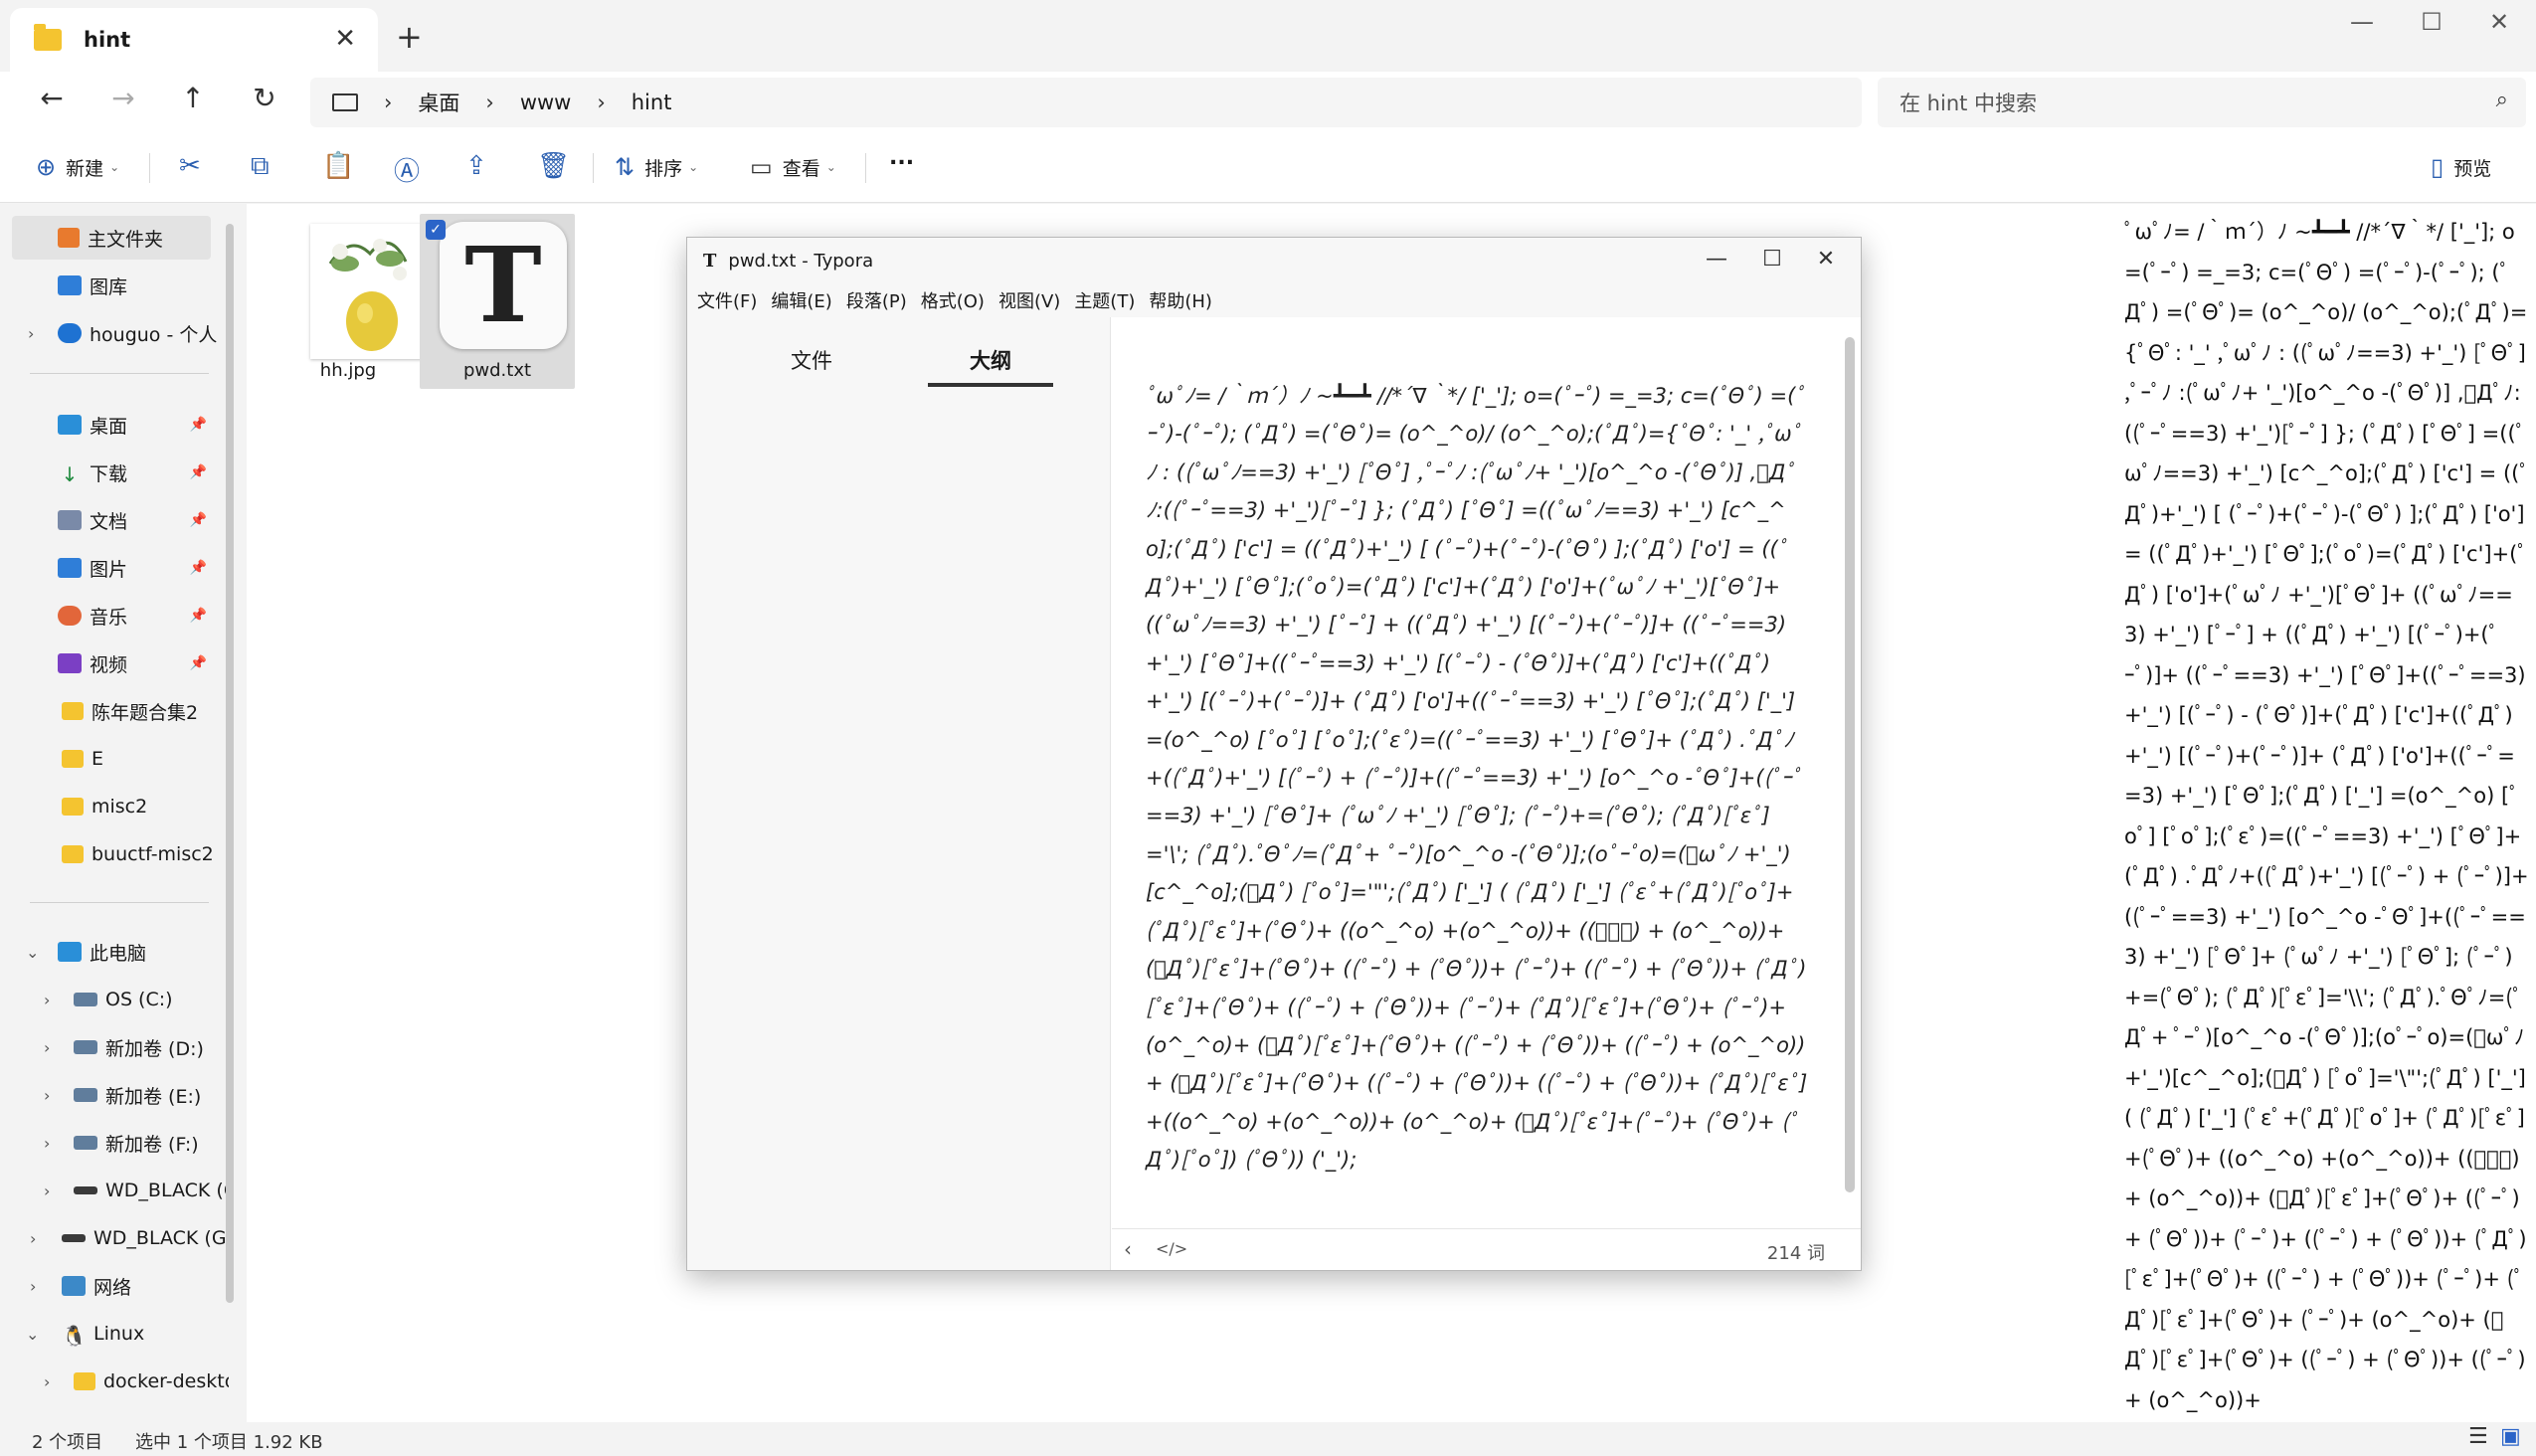  I want to click on sidebar-item-linux: ⌄ 🐧 Linux, so click(114, 1334).